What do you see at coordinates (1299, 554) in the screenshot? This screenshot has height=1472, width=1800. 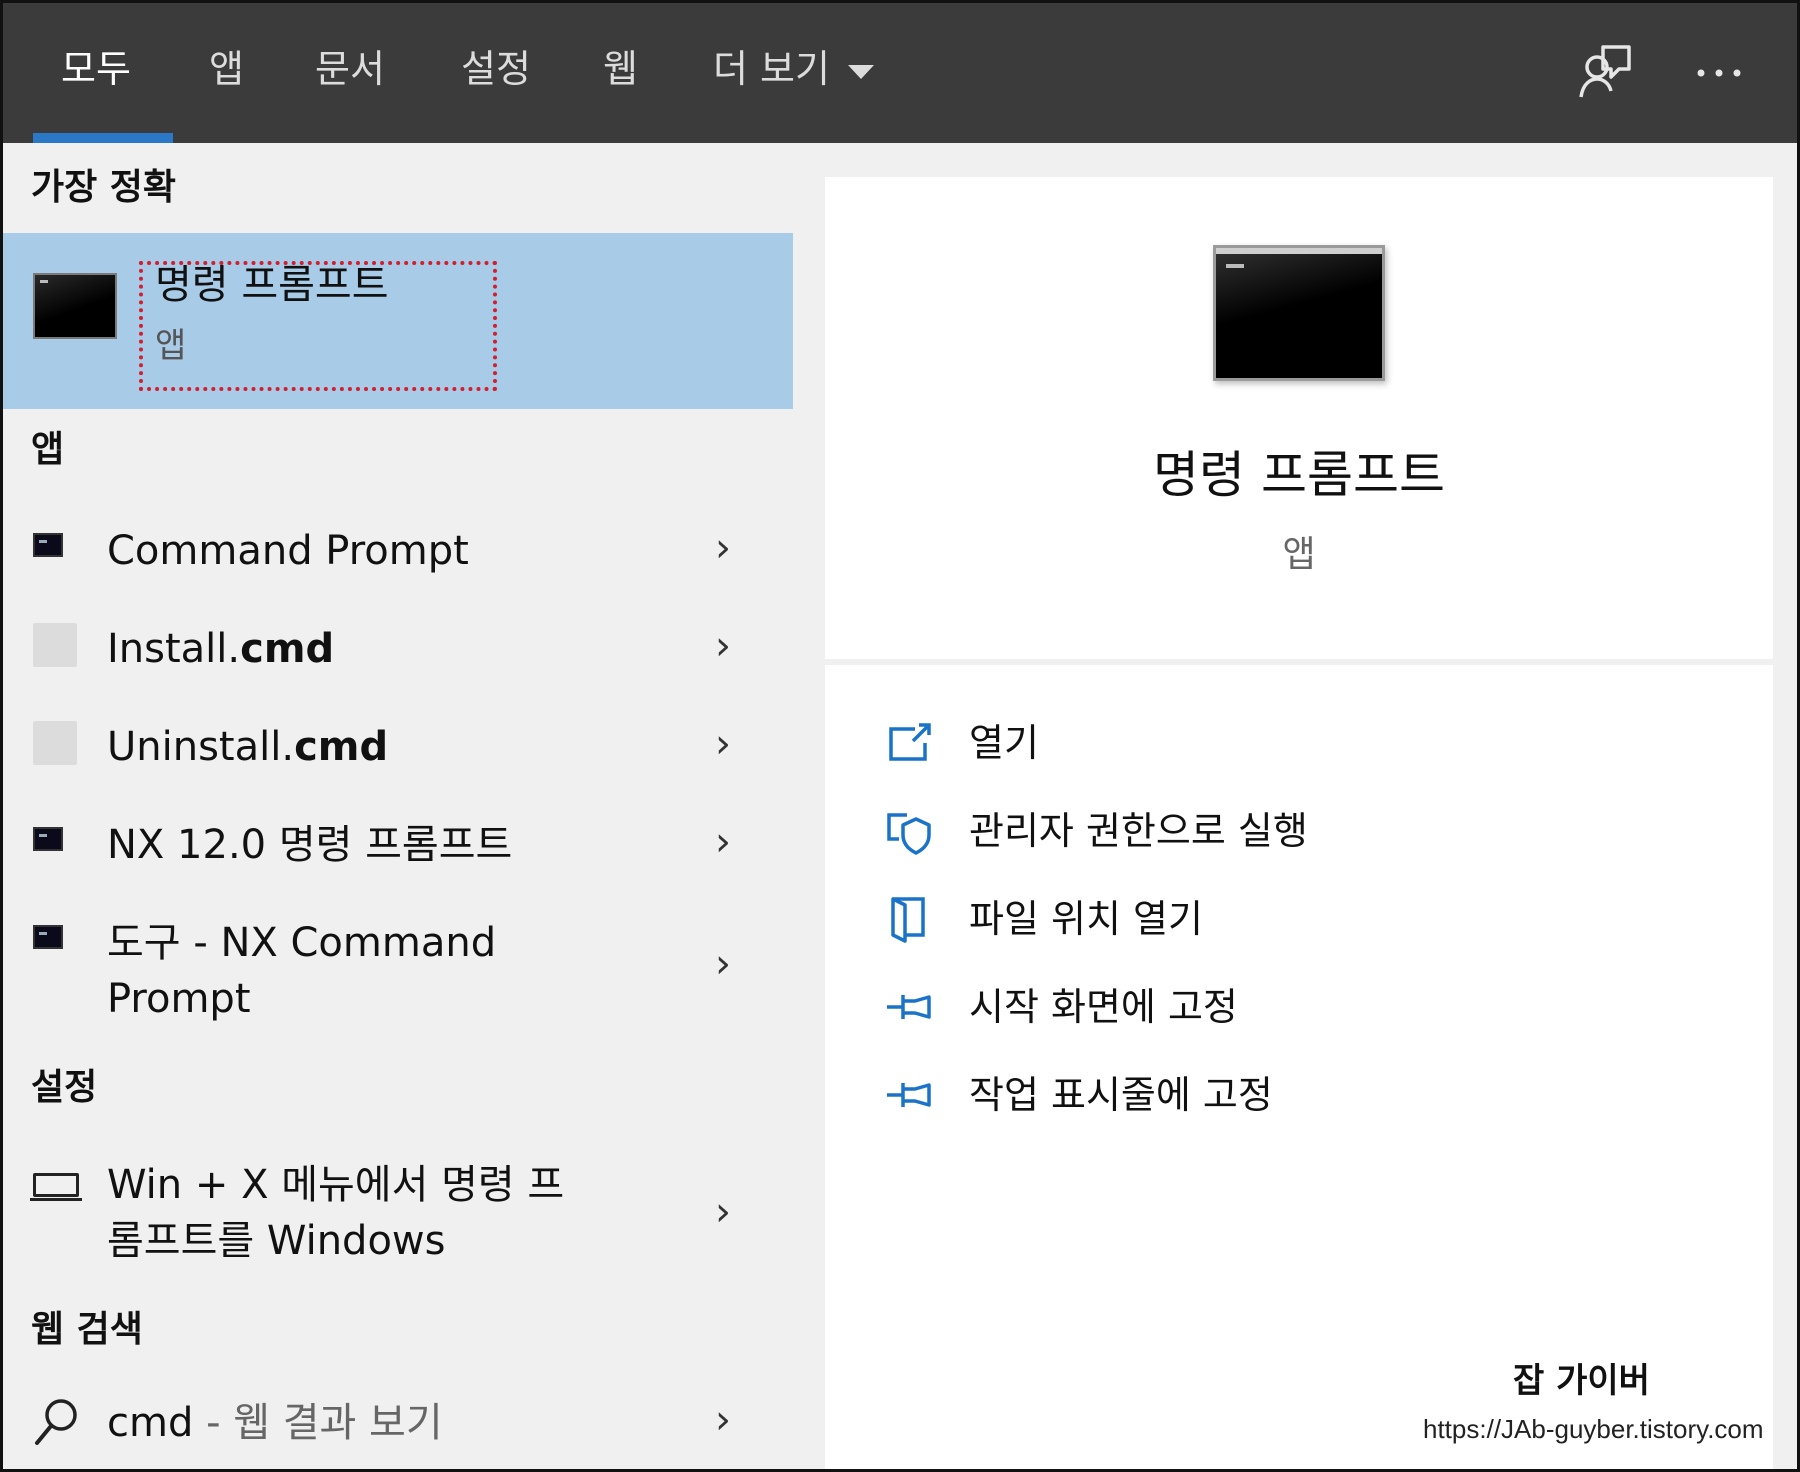 I see `preview-type: 앱` at bounding box center [1299, 554].